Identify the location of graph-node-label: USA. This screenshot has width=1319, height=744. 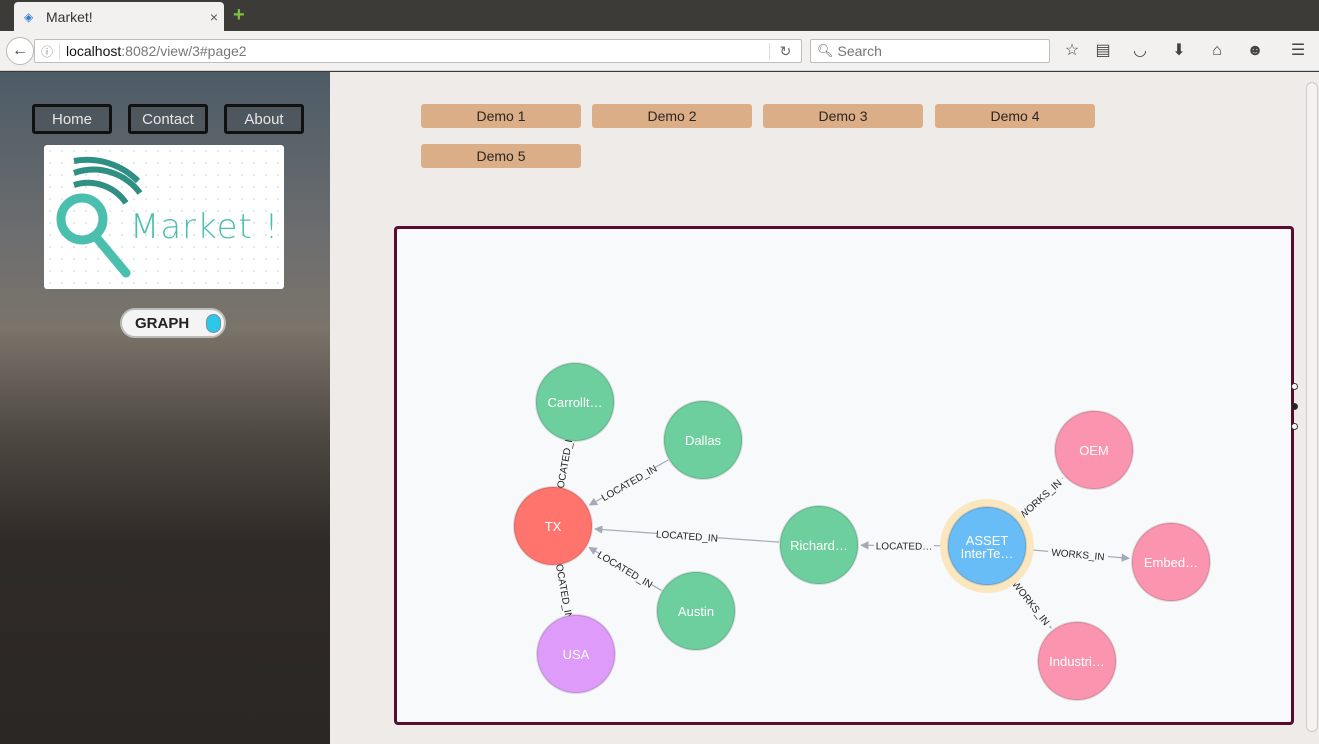
(576, 654).